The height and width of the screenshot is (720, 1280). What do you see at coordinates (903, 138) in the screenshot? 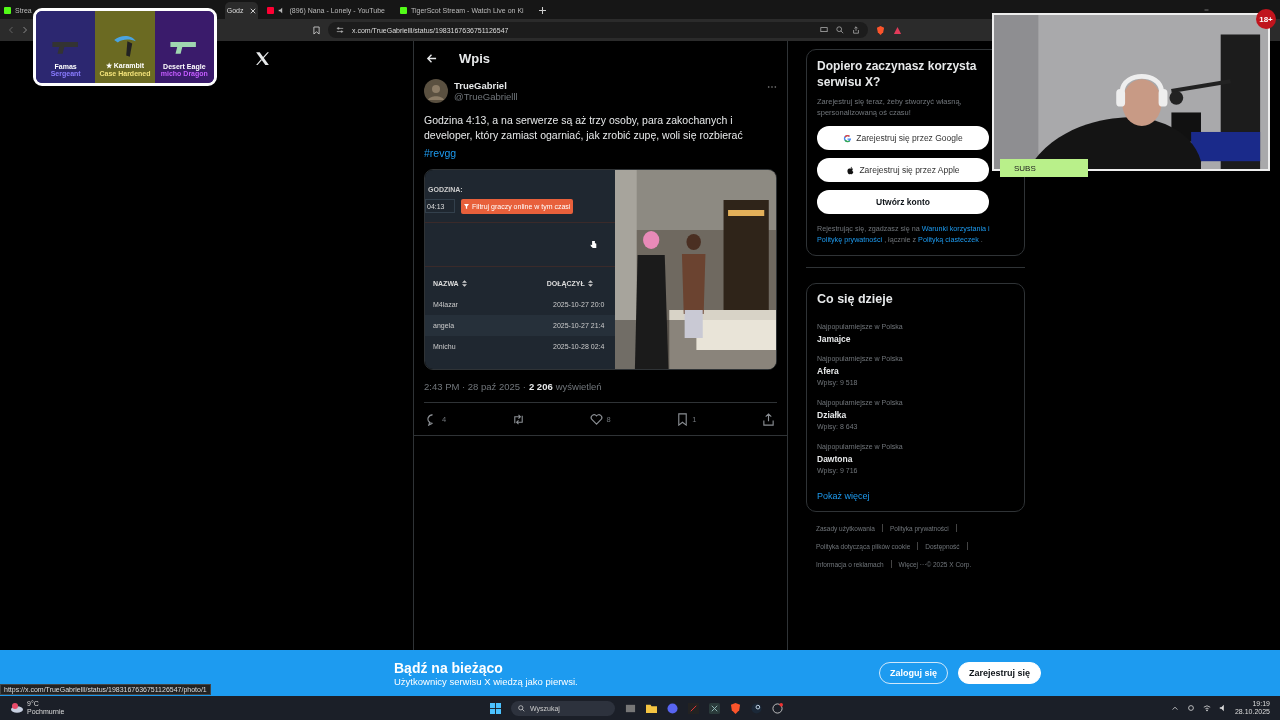
I see `signup-button: Zarejestruj się przez Google` at bounding box center [903, 138].